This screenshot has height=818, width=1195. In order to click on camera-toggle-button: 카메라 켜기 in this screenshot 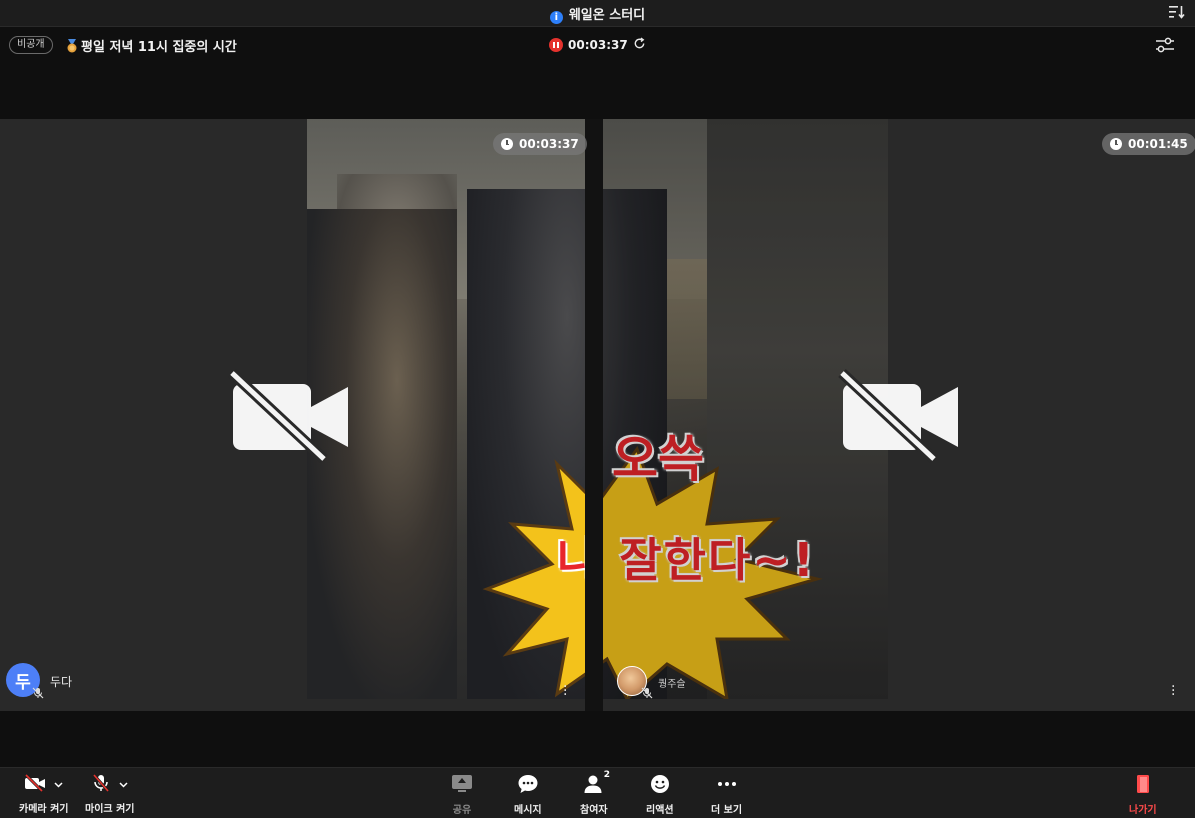, I will do `click(44, 794)`.